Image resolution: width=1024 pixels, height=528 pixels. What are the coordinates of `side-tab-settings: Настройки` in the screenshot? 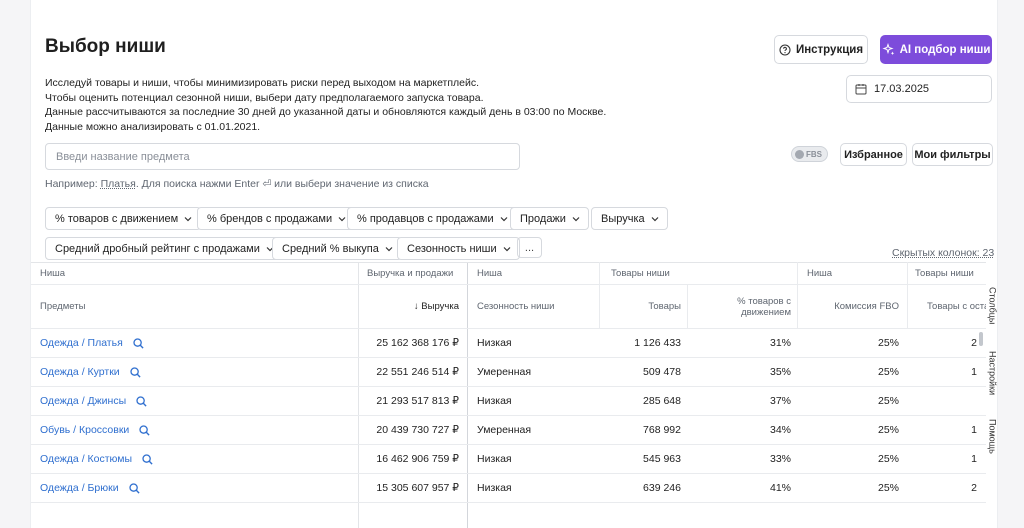 It's located at (992, 373).